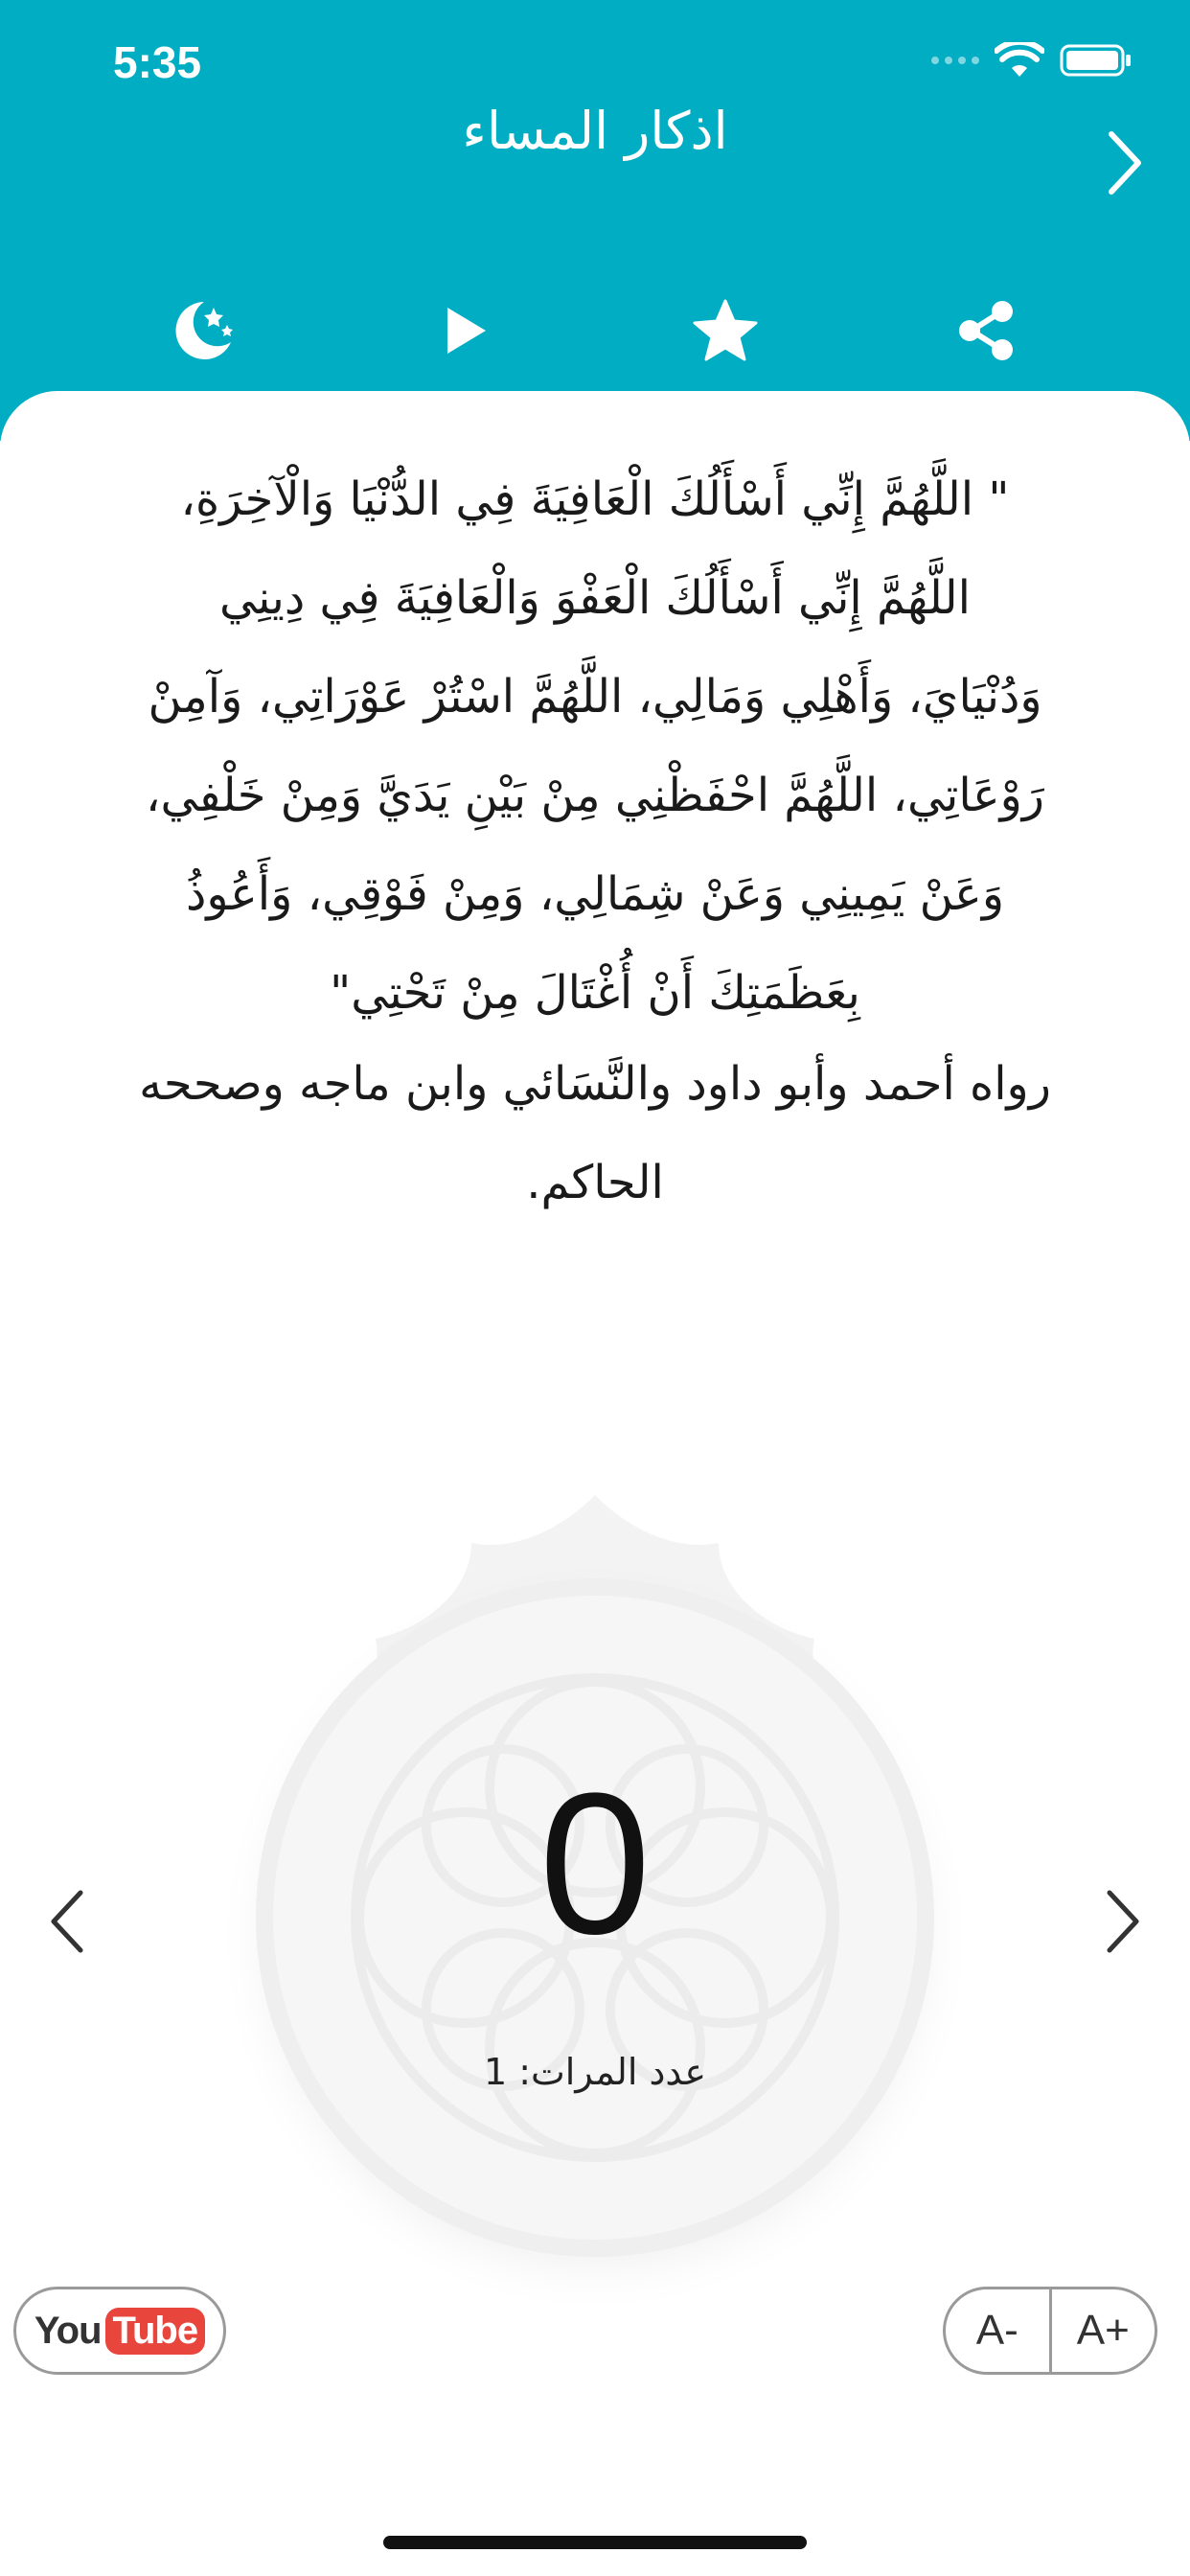 The image size is (1190, 2576). Describe the element at coordinates (155, 2331) in the screenshot. I see `youtube-logo-tube: Tube` at that location.